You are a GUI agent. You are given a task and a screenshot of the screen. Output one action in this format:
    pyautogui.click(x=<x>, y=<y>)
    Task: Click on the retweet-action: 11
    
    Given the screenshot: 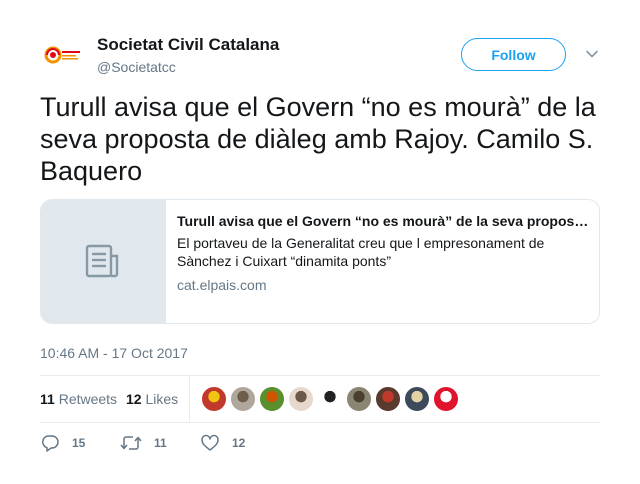 What is the action you would take?
    pyautogui.click(x=143, y=443)
    